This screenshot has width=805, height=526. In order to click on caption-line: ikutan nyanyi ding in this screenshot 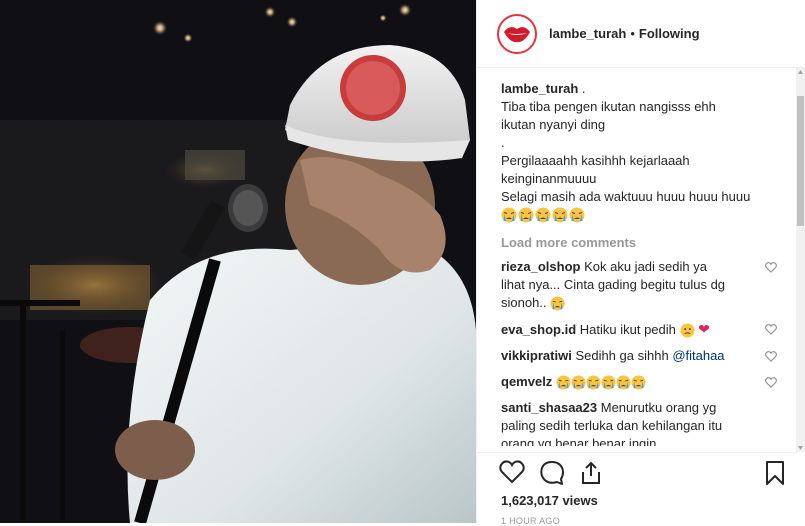, I will do `click(553, 124)`.